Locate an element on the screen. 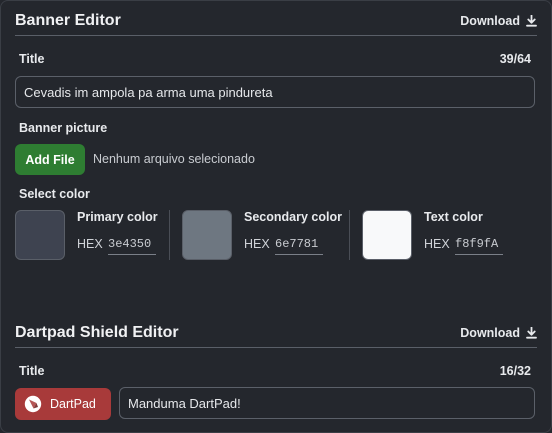 The width and height of the screenshot is (552, 433). primary-color-swatch is located at coordinates (40, 235).